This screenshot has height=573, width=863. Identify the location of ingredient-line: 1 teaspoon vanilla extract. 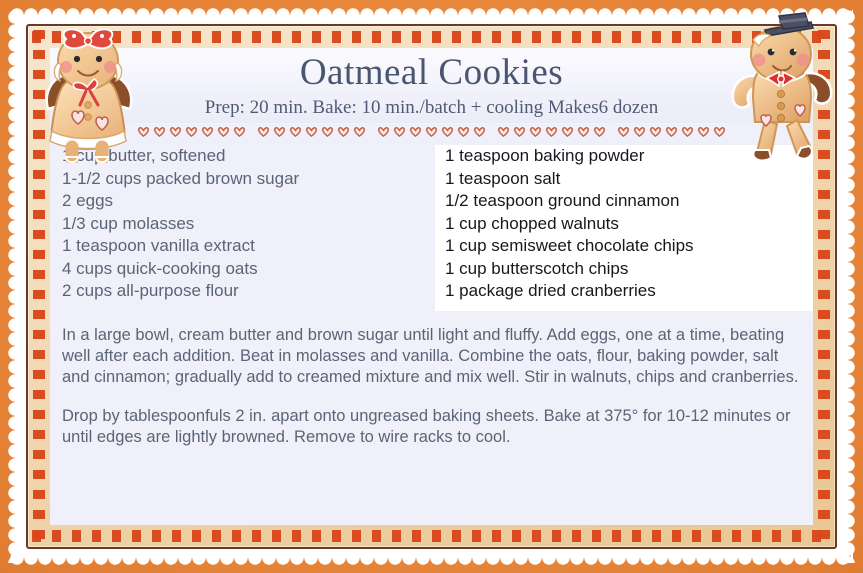
(158, 245).